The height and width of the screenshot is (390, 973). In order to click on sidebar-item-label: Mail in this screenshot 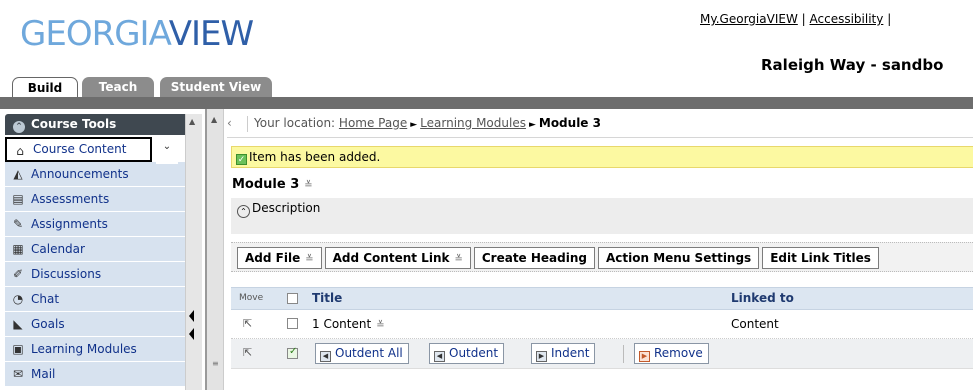, I will do `click(43, 374)`.